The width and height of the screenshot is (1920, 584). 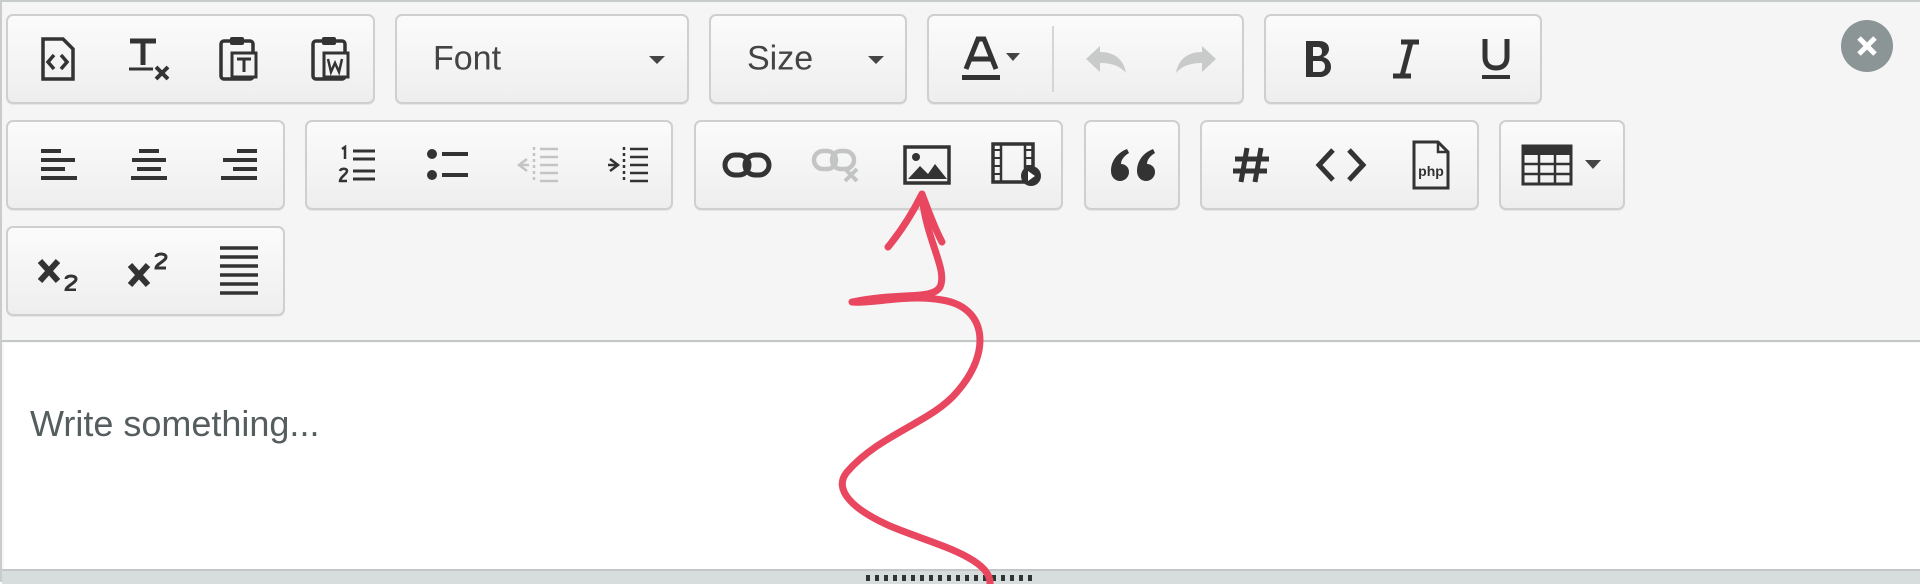 I want to click on undo-icon, so click(x=1106, y=59).